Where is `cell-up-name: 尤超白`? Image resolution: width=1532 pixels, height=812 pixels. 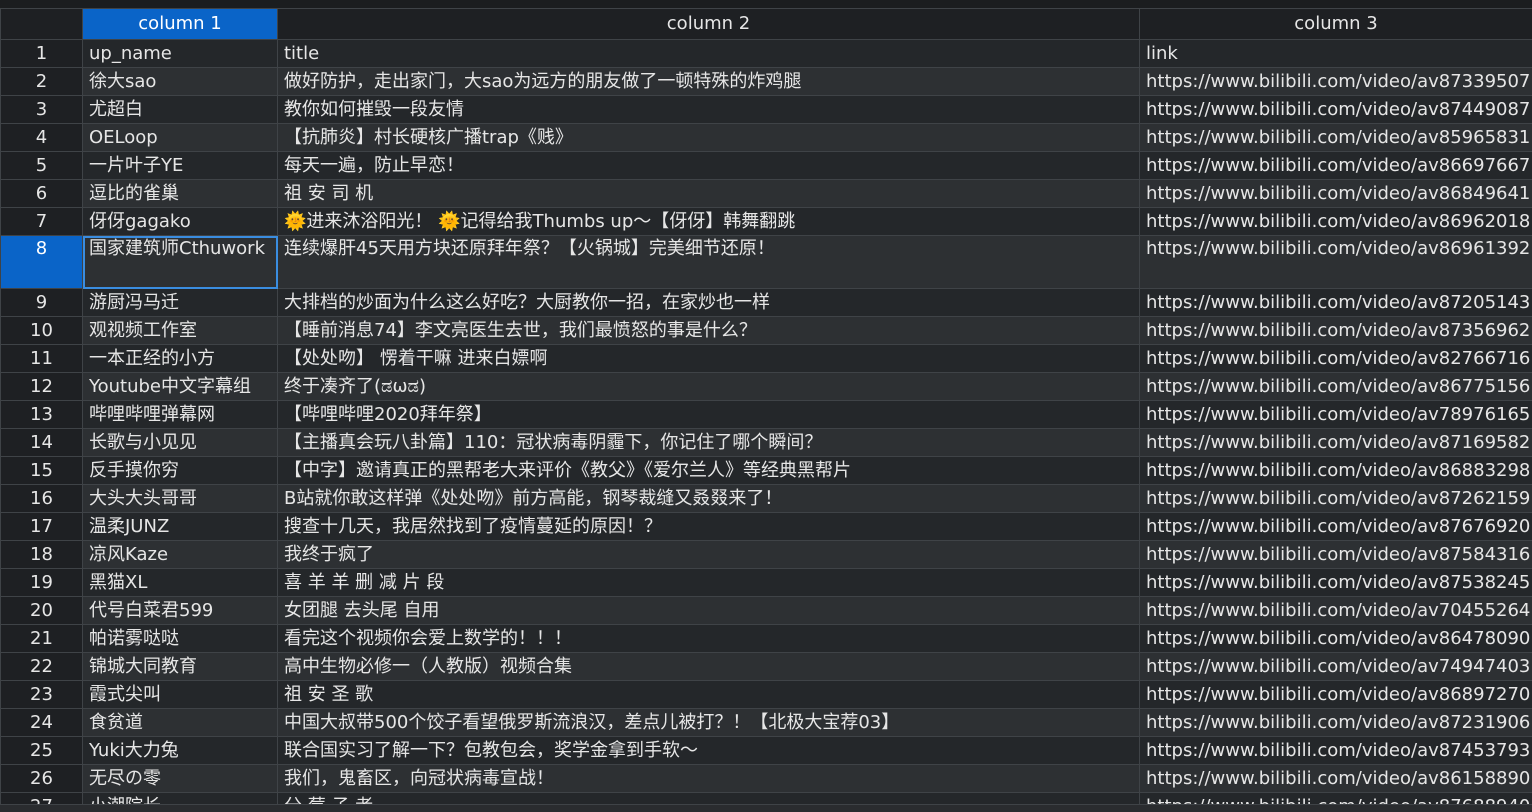
cell-up-name: 尤超白 is located at coordinates (180, 110).